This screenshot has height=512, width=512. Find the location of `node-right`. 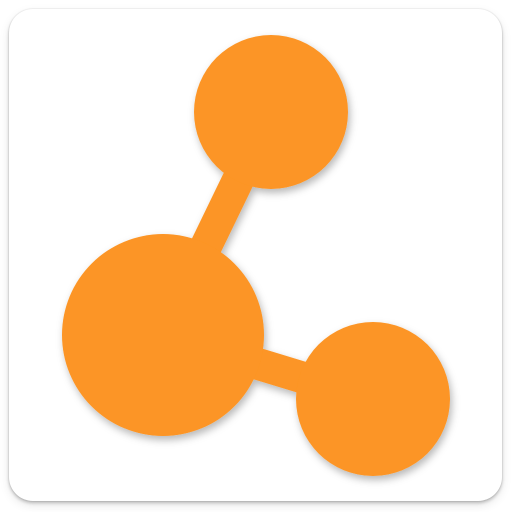

node-right is located at coordinates (373, 399).